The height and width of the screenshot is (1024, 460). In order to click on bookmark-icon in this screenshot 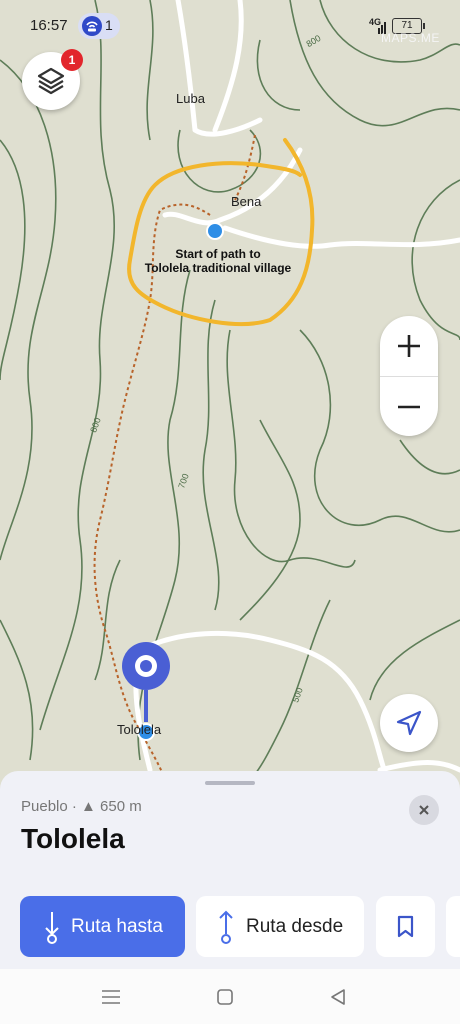, I will do `click(405, 926)`.